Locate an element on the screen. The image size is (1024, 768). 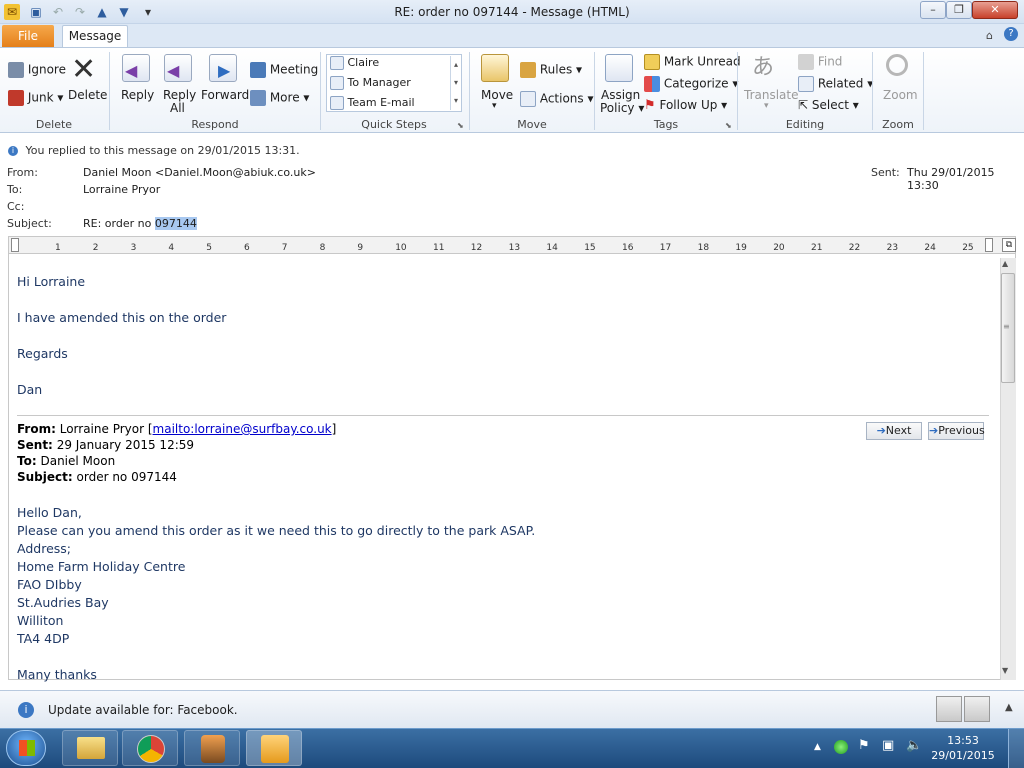
previous-button: ➔Previous is located at coordinates (956, 431).